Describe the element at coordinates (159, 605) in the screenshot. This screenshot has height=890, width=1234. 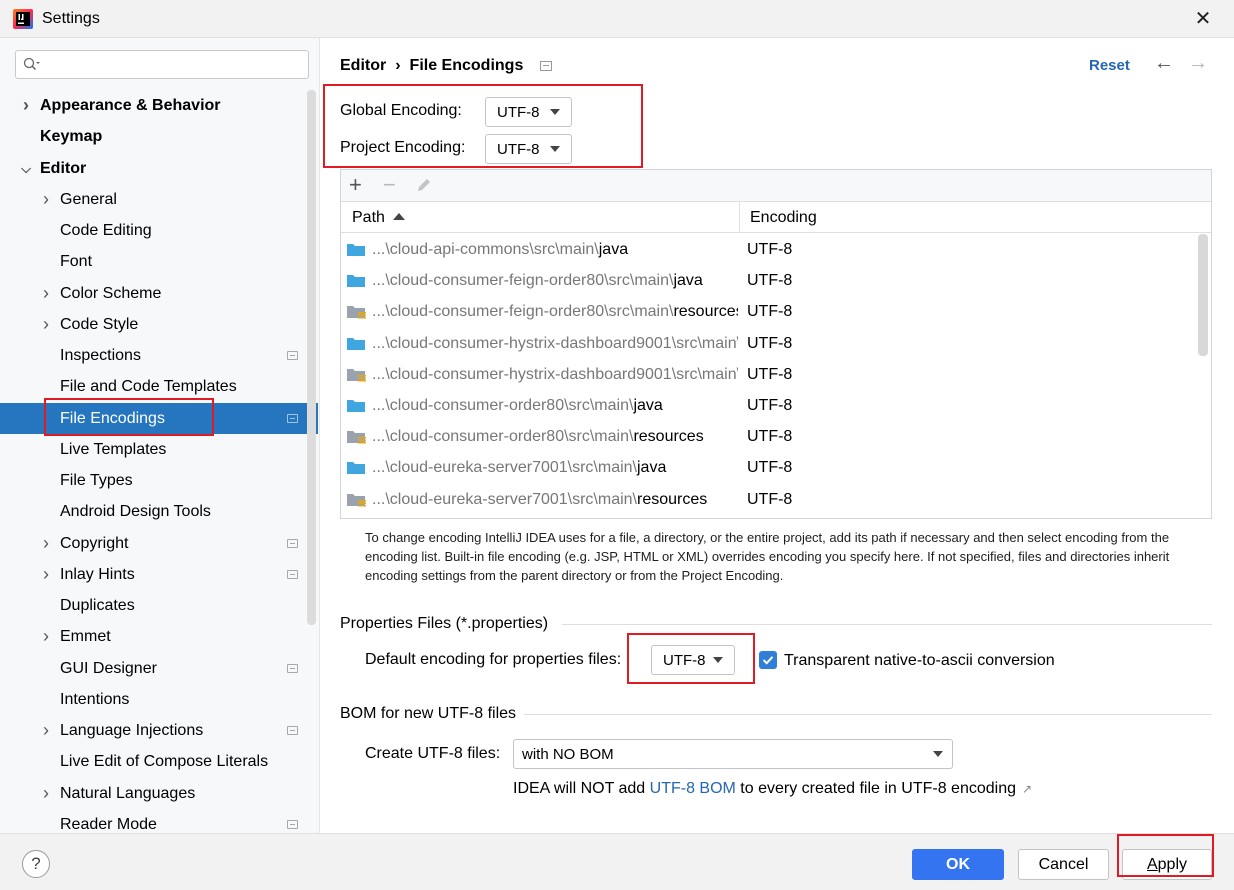
I see `sidebar-item-duplicates: Duplicates` at that location.